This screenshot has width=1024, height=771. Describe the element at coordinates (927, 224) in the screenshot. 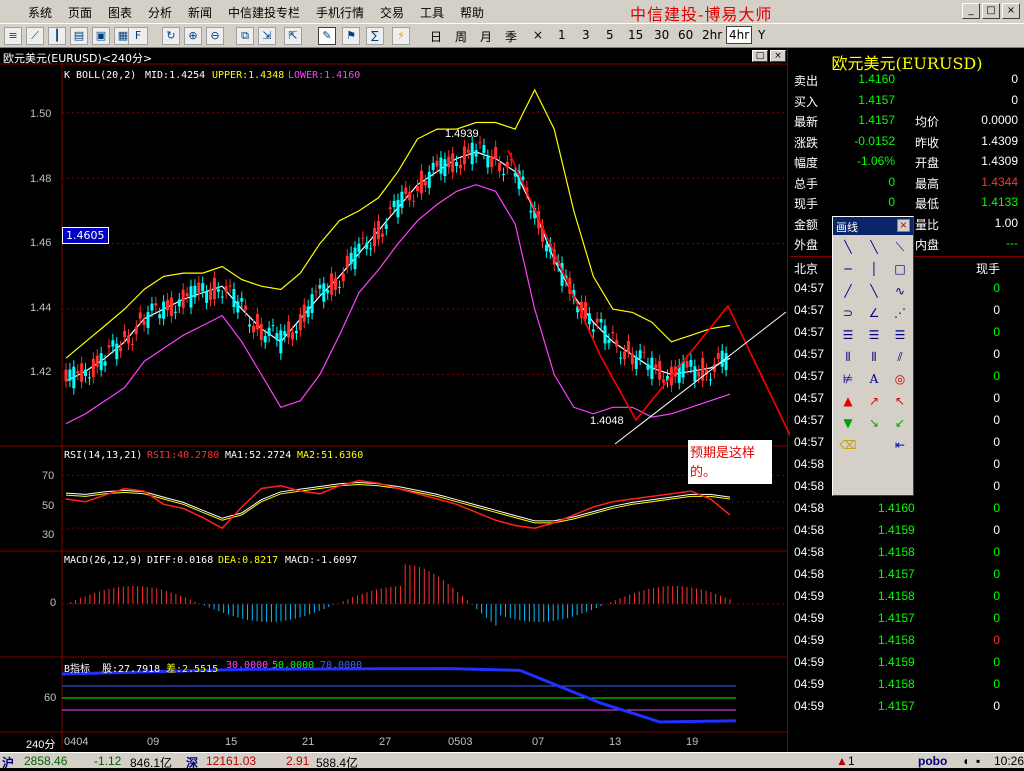

I see `quote-label-2: 量比` at that location.